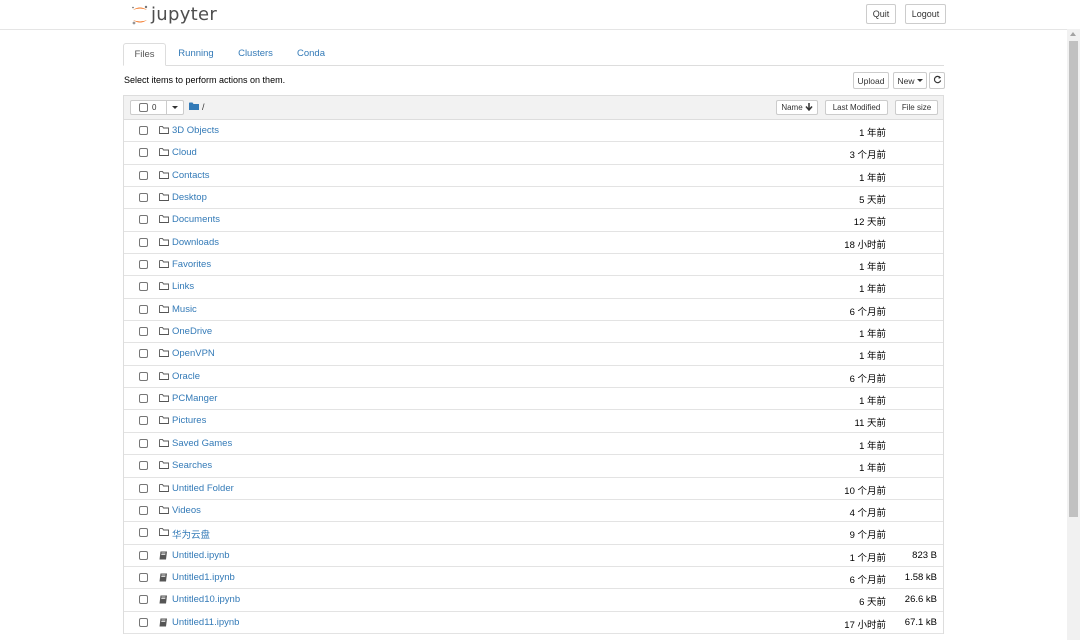 The width and height of the screenshot is (1080, 640). I want to click on table-row: Untitled10.ipynb 6 天前 26.6 kB, so click(533, 600).